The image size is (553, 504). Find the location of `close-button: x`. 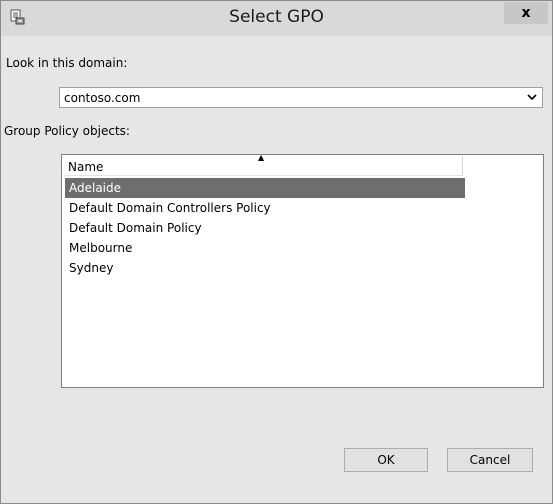

close-button: x is located at coordinates (526, 13).